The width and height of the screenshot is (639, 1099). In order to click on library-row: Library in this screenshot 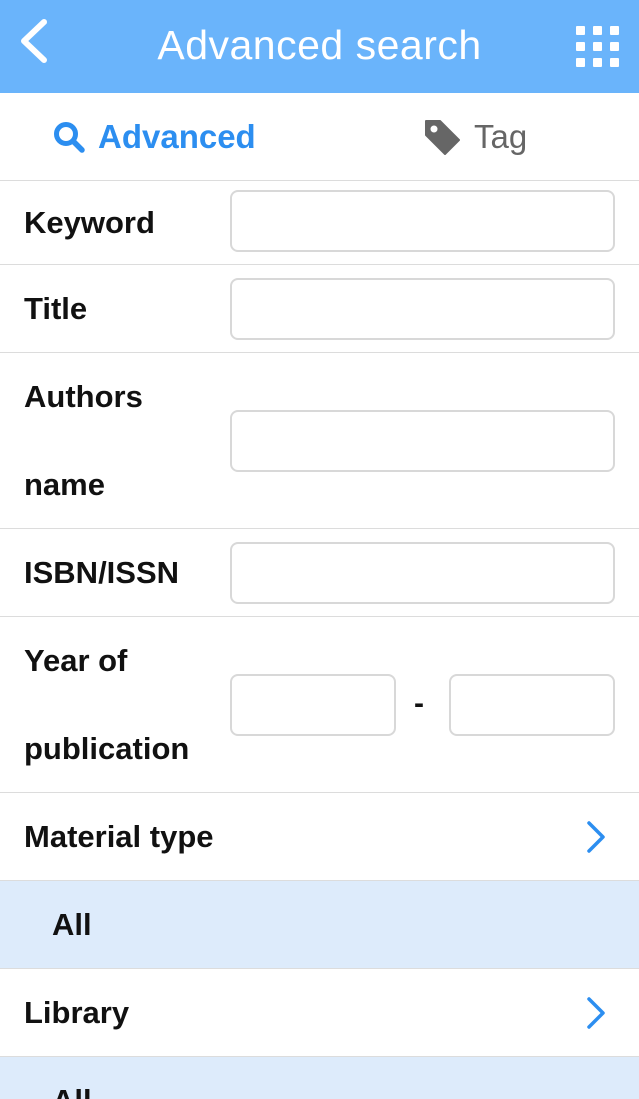, I will do `click(319, 1013)`.